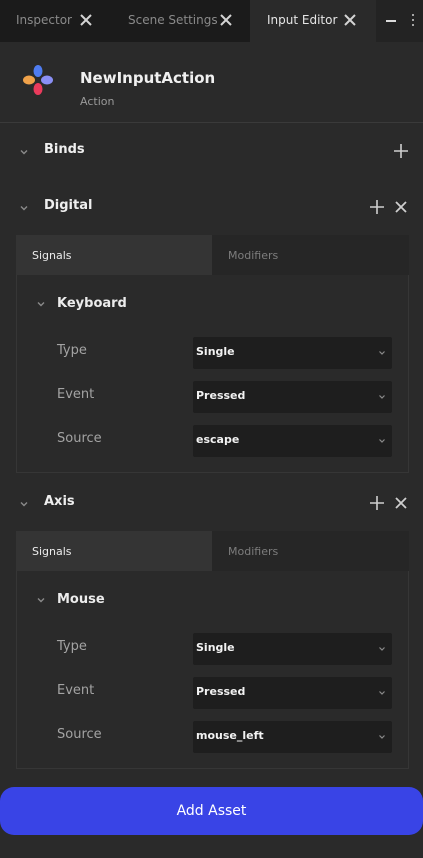 The height and width of the screenshot is (858, 423). What do you see at coordinates (391, 21) in the screenshot?
I see `minimize-icon` at bounding box center [391, 21].